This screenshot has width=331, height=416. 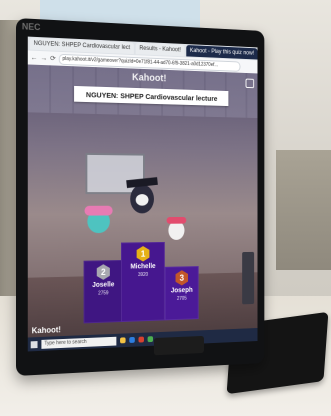 I want to click on edge-browser-icon, so click(x=132, y=339).